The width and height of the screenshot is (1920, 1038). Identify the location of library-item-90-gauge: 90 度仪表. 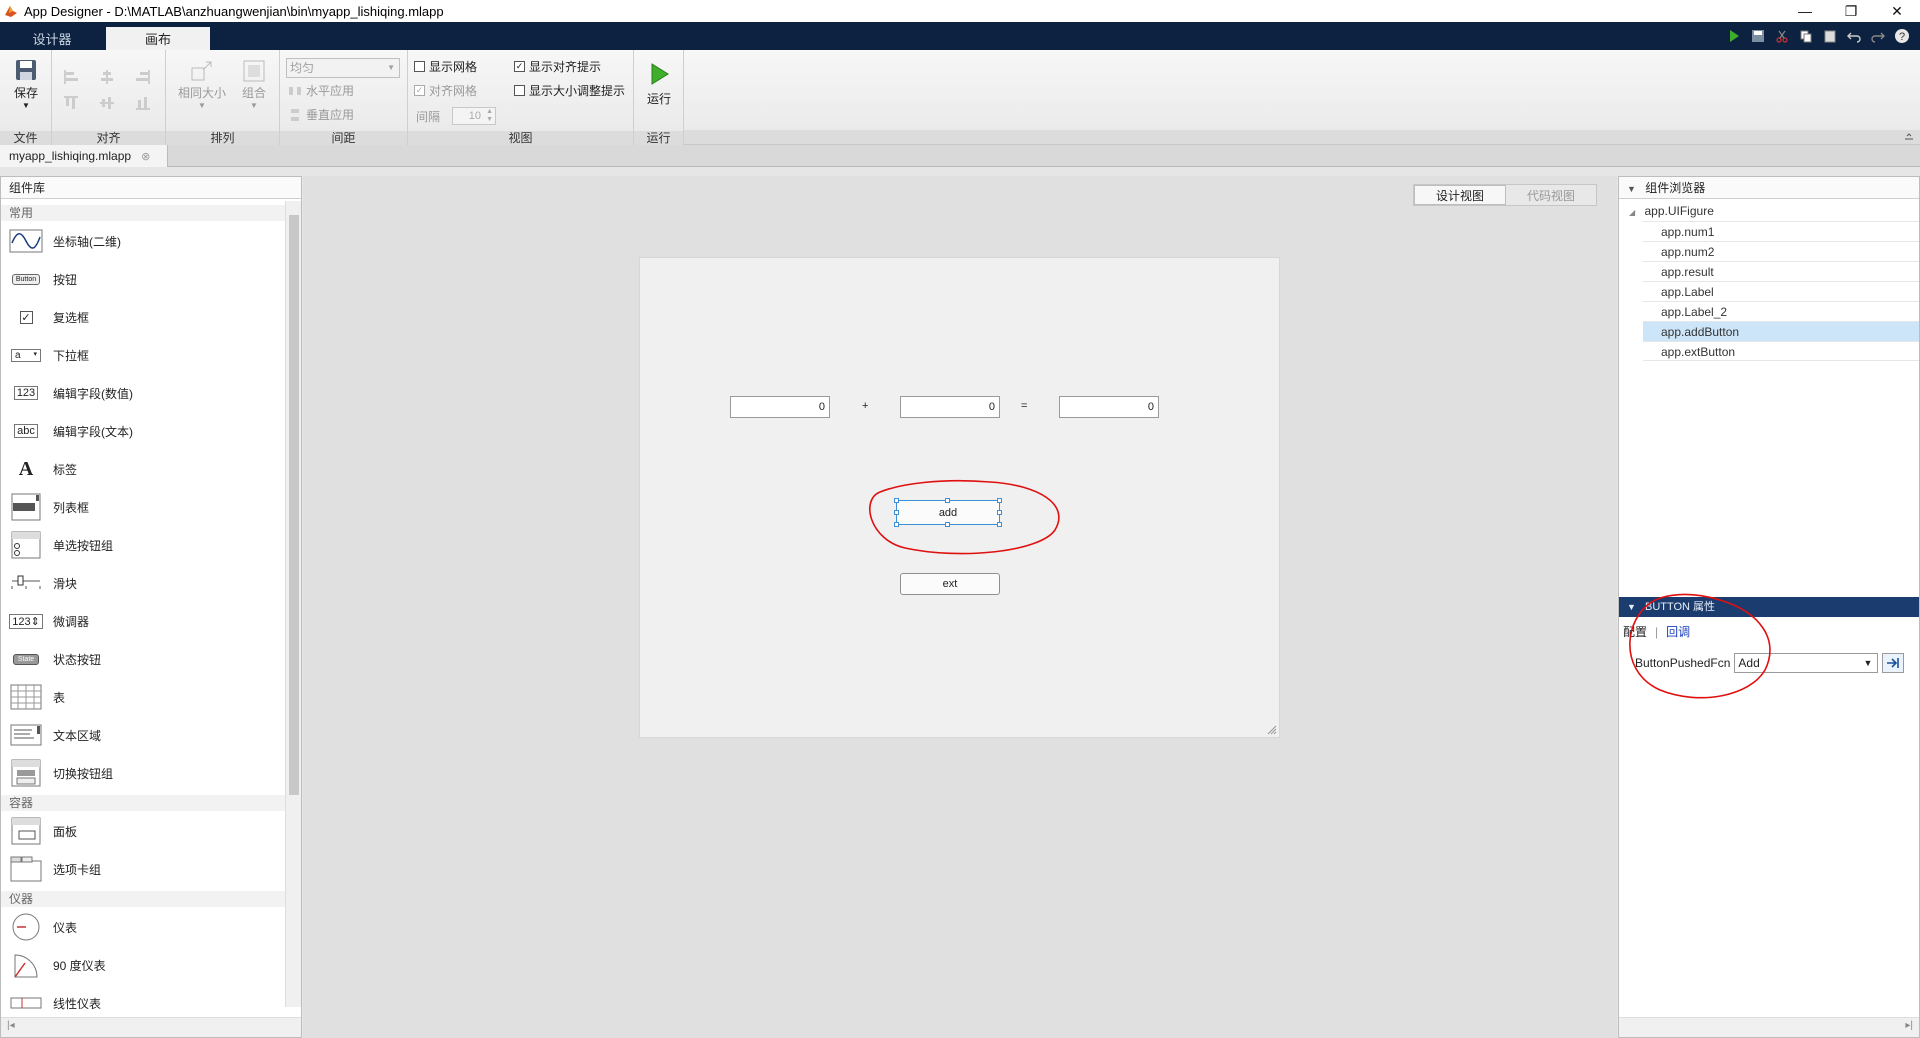
(57, 965).